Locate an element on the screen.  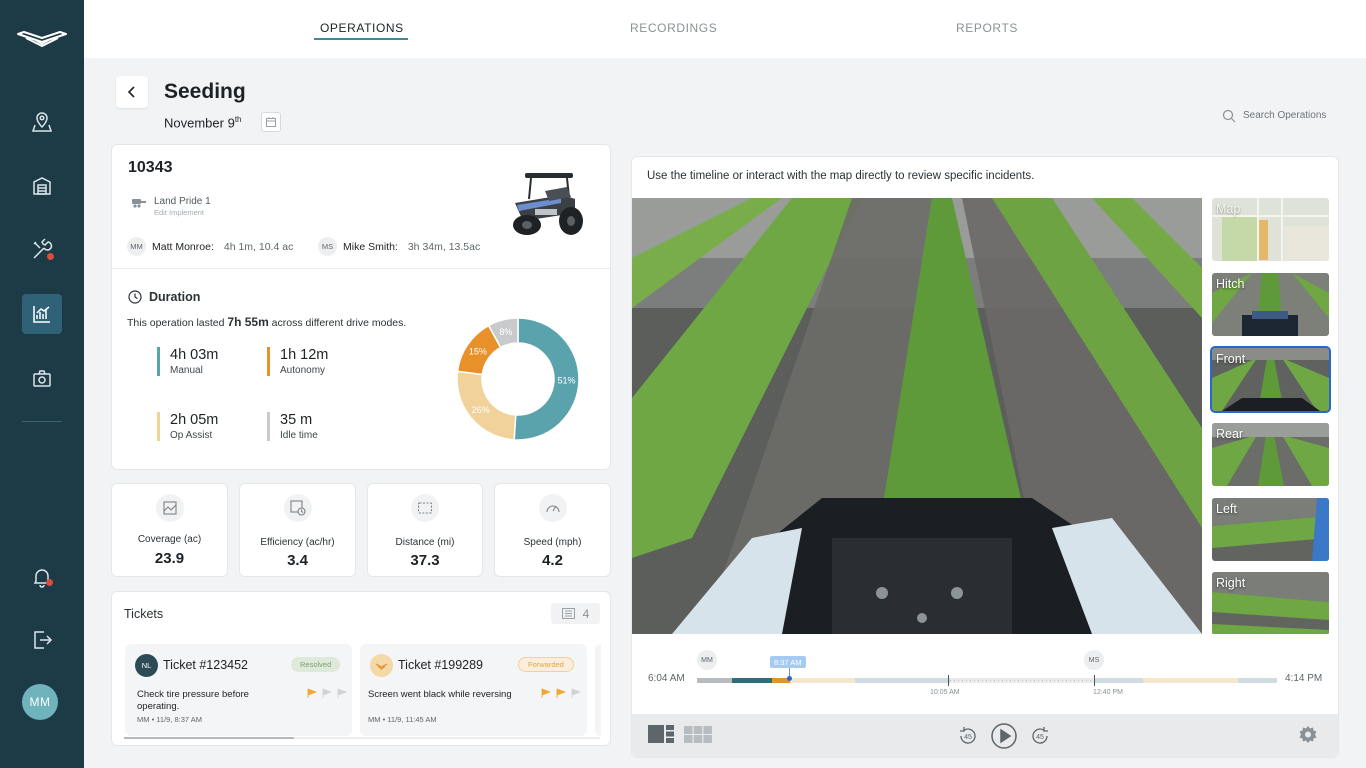
settings-button is located at coordinates (1308, 735).